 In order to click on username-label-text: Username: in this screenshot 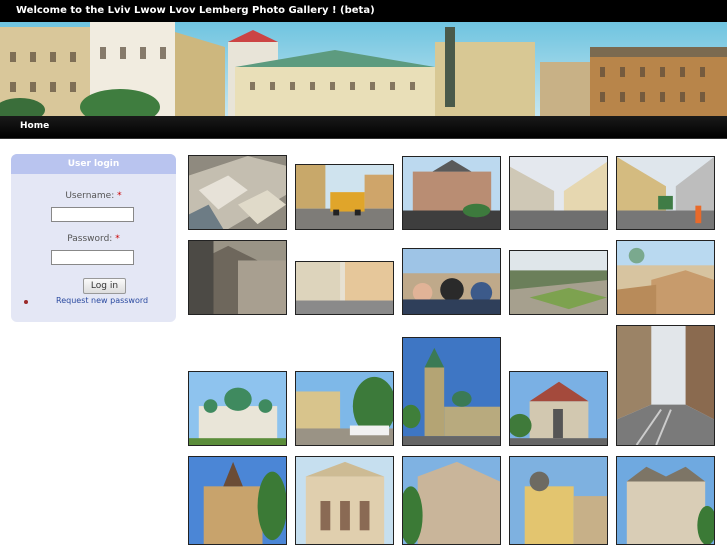, I will do `click(90, 196)`.